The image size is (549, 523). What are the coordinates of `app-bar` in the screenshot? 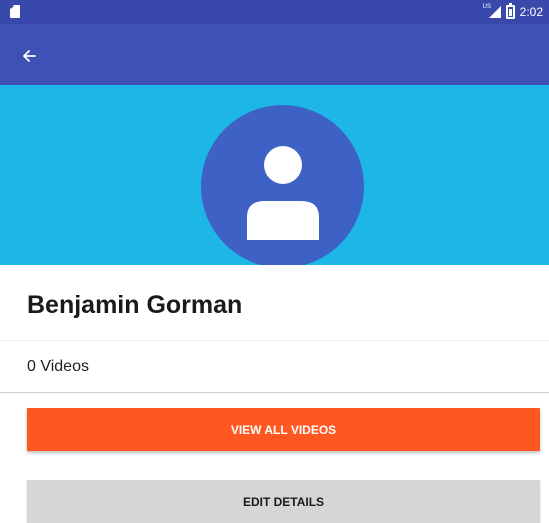 It's located at (274, 54).